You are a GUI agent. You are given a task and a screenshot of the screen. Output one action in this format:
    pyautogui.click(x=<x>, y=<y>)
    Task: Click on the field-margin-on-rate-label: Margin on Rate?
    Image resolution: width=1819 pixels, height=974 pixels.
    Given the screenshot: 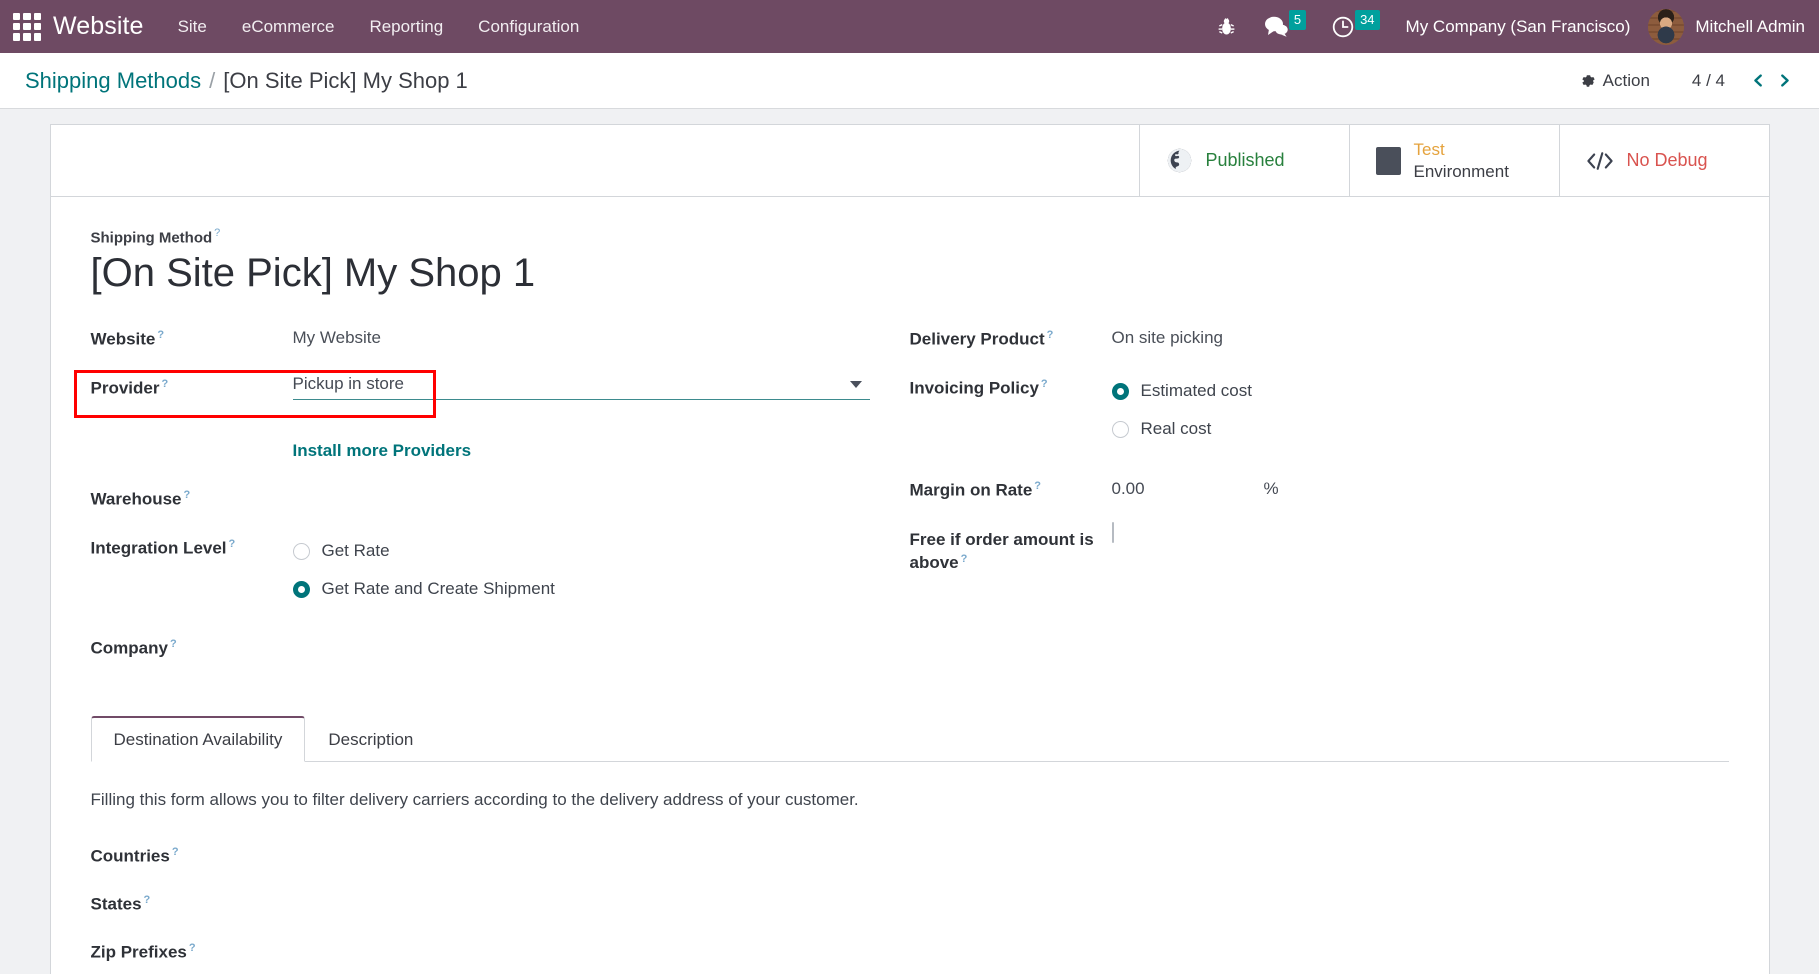 What is the action you would take?
    pyautogui.click(x=1011, y=488)
    